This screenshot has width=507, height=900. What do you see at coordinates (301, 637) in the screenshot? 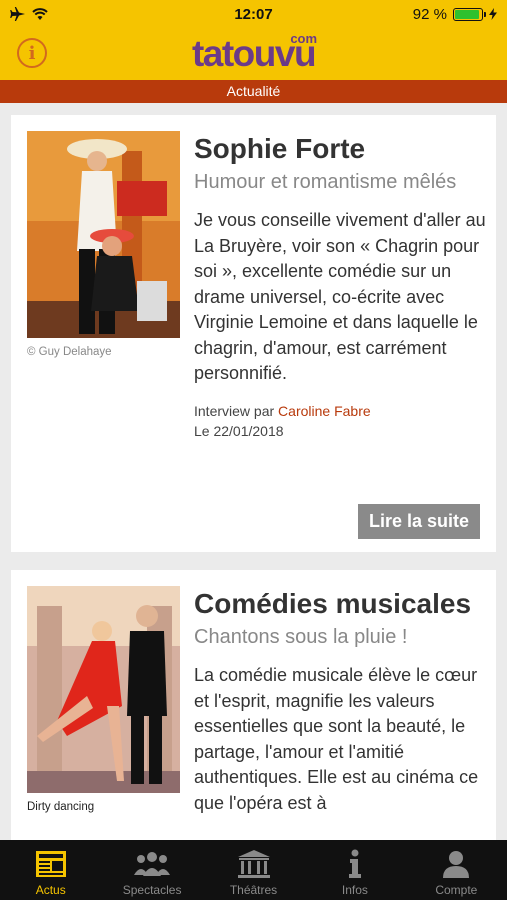
I see `article-subtitle: Chantons sous la pluie !` at bounding box center [301, 637].